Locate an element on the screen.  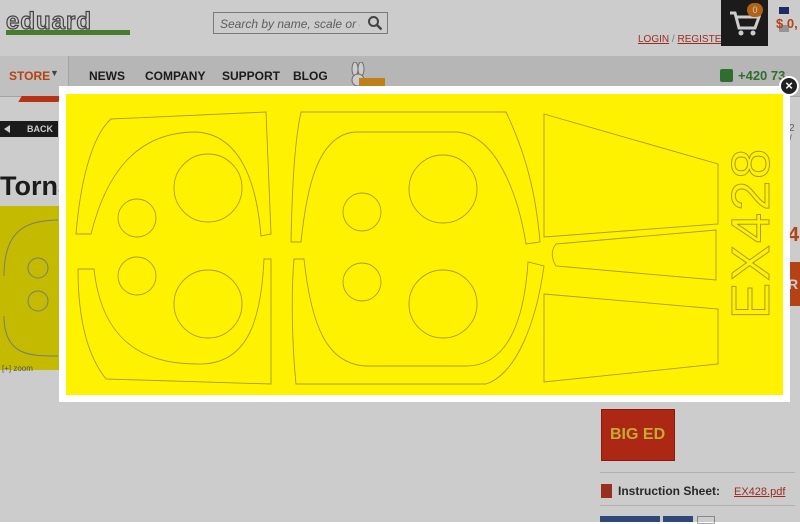
mask-code-label: EX428 is located at coordinates (751, 232).